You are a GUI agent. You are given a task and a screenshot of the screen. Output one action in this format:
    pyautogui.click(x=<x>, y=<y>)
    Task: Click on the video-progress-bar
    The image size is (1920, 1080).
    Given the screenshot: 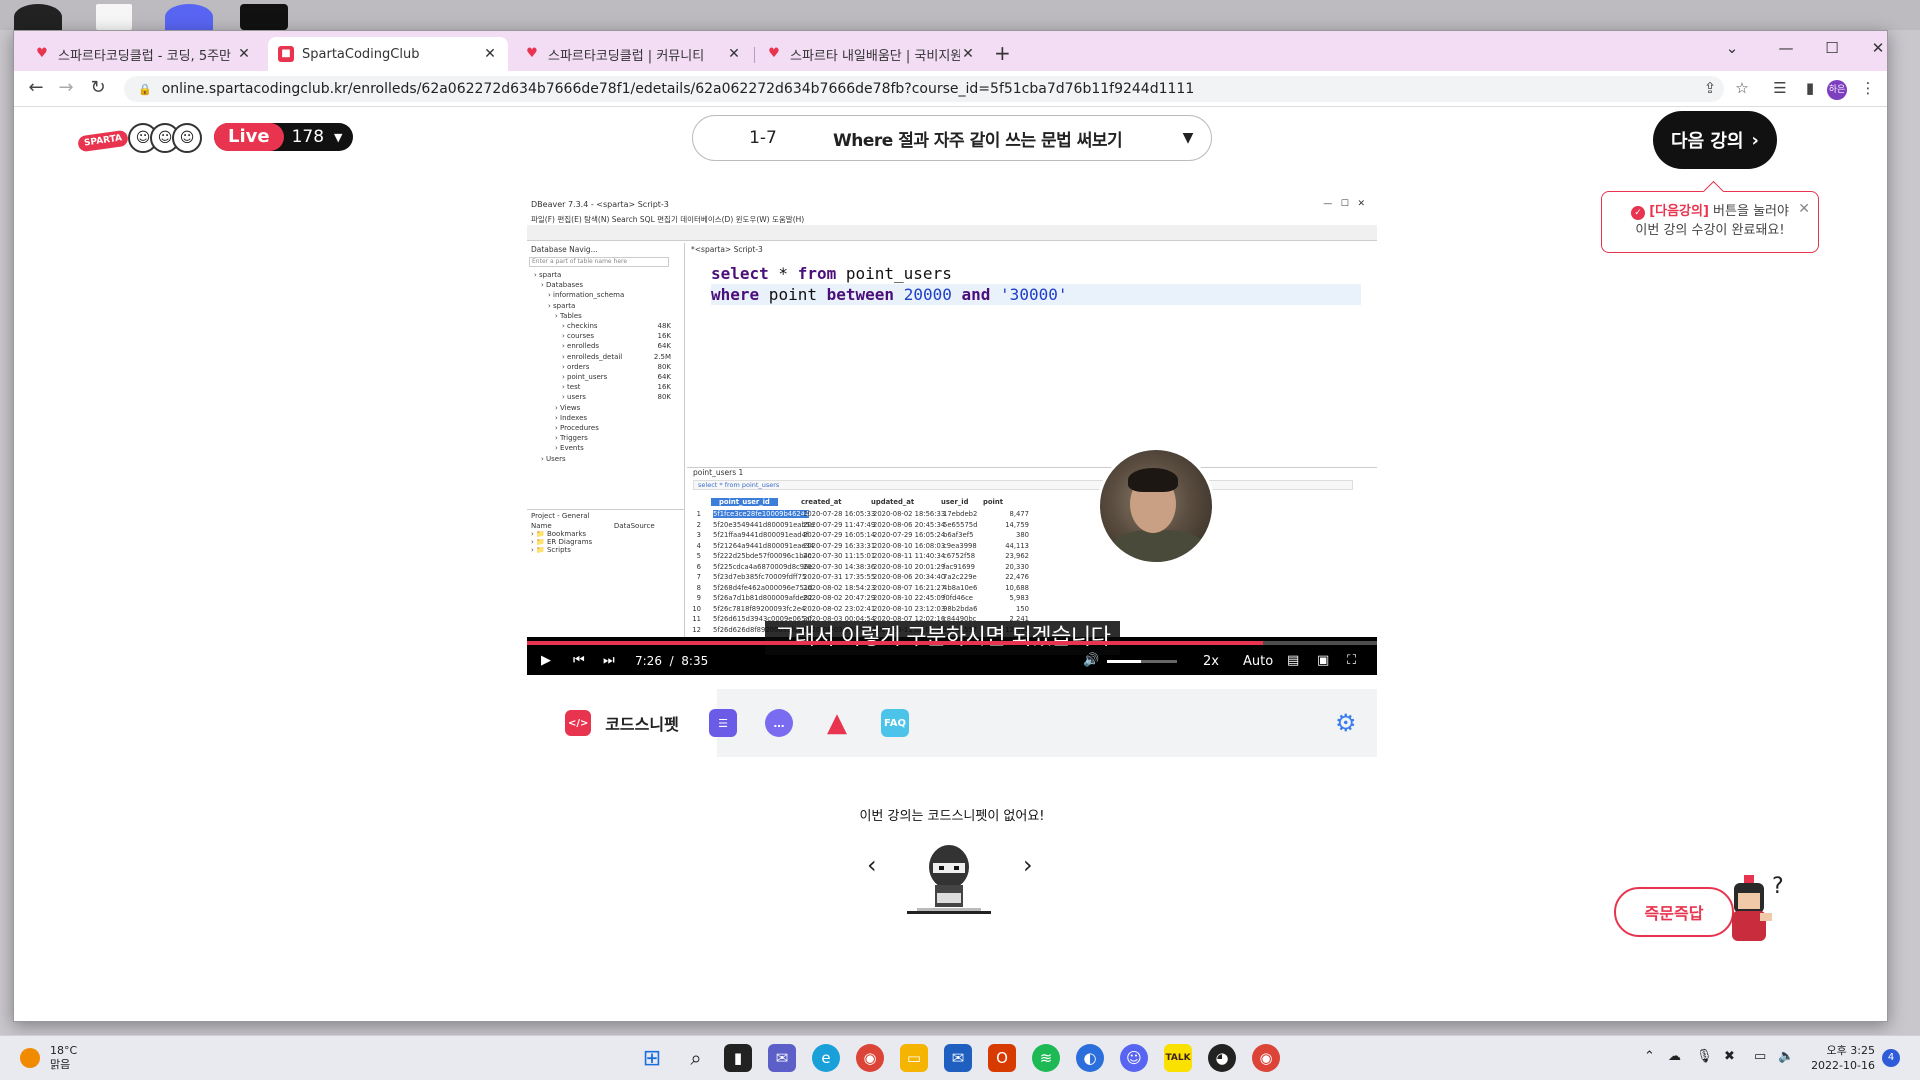 What is the action you would take?
    pyautogui.click(x=952, y=643)
    